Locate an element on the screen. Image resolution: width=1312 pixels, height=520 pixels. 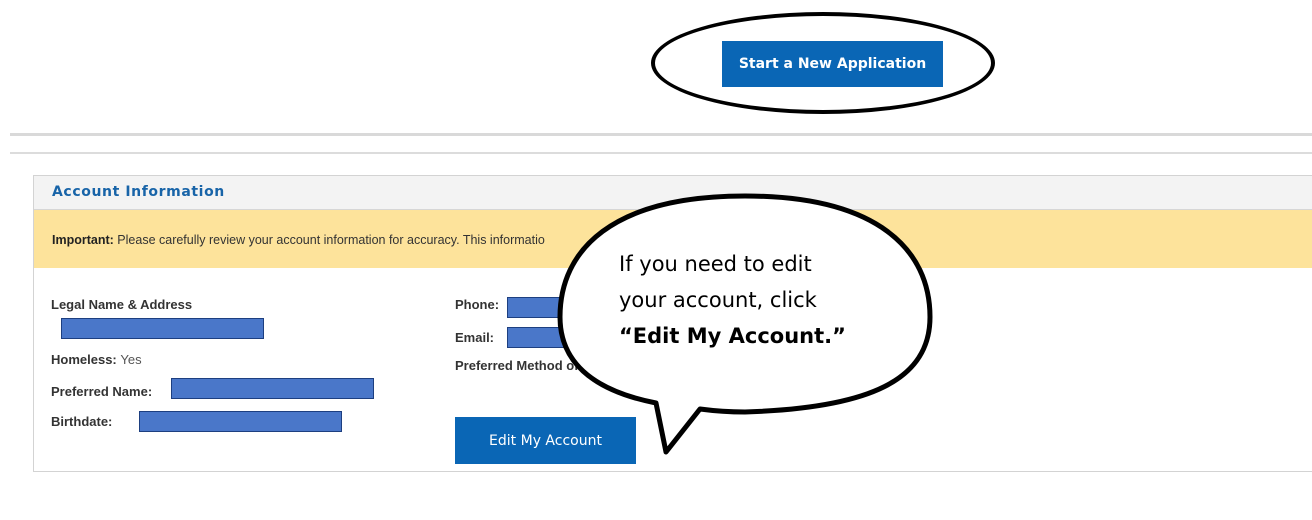
panel-header: Account Information is located at coordinates (673, 193).